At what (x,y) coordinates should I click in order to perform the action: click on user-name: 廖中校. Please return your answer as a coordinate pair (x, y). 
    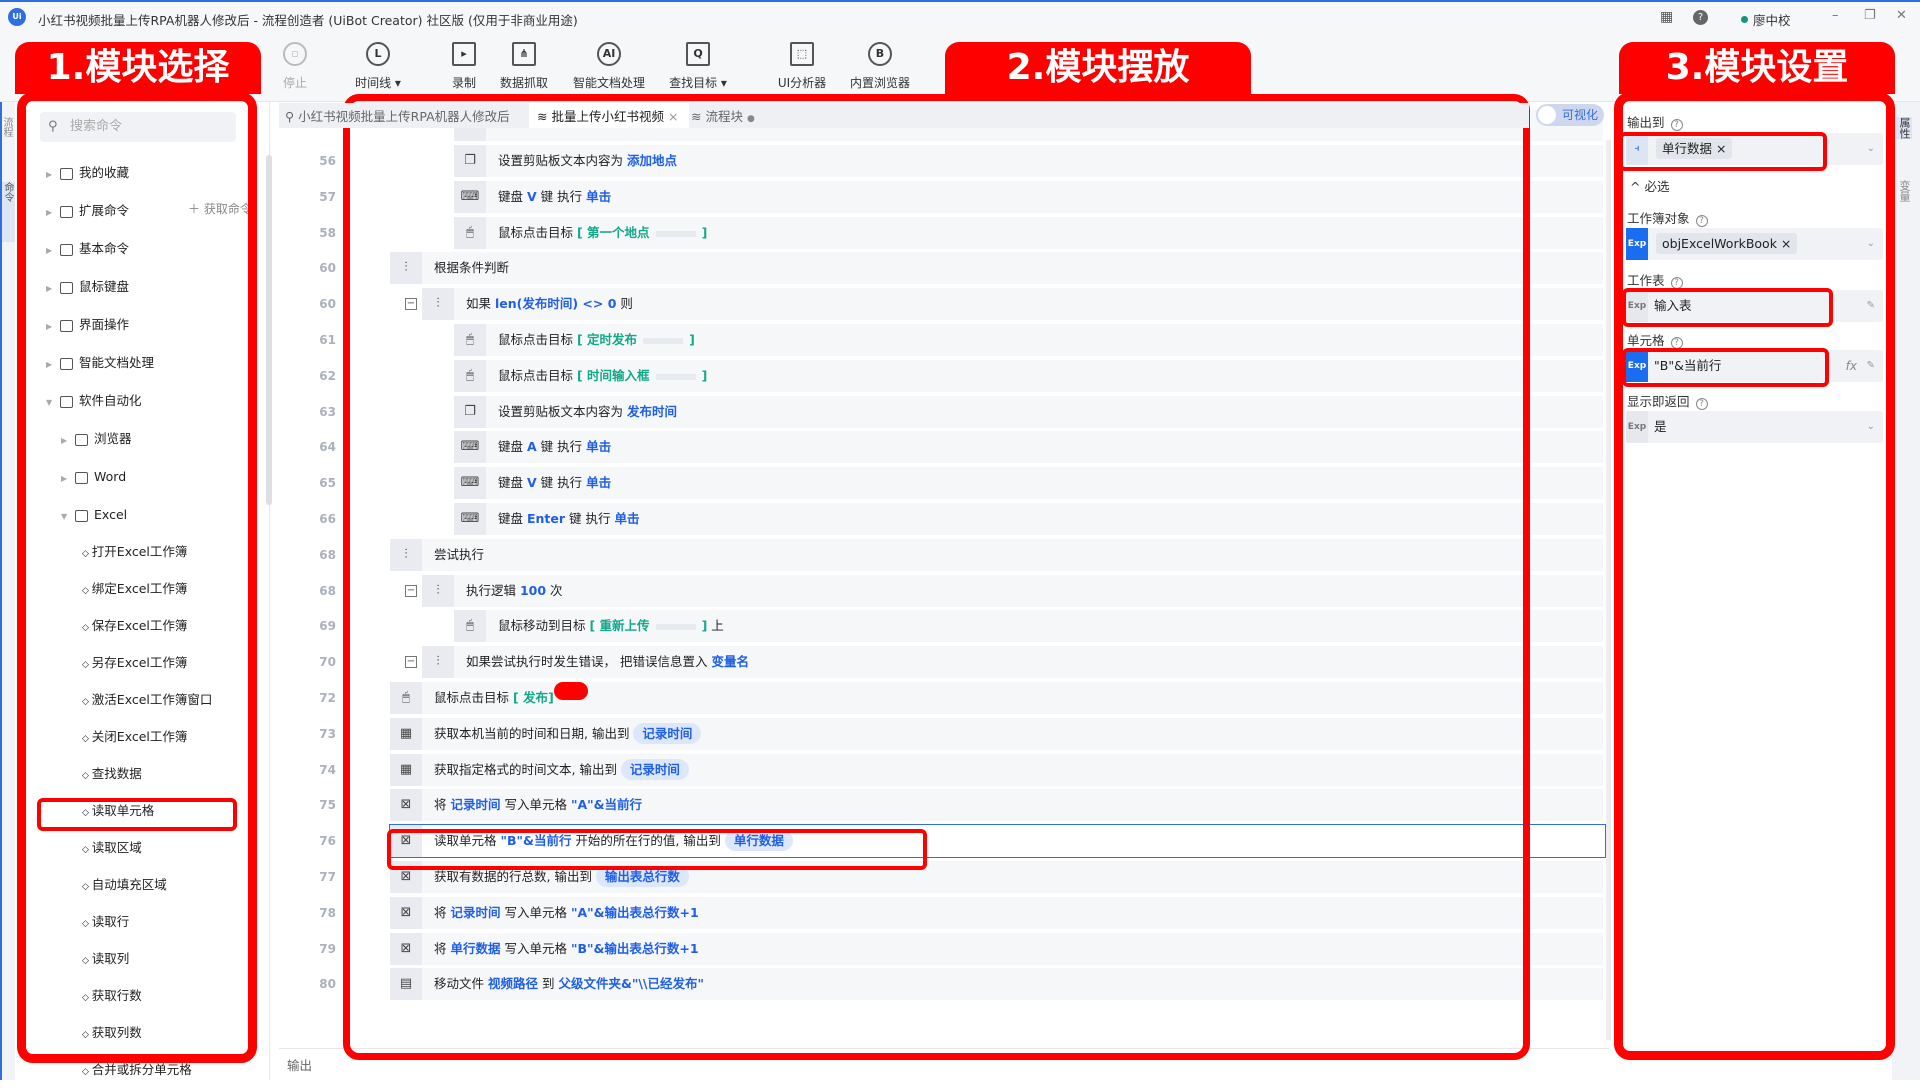
    Looking at the image, I should click on (1772, 19).